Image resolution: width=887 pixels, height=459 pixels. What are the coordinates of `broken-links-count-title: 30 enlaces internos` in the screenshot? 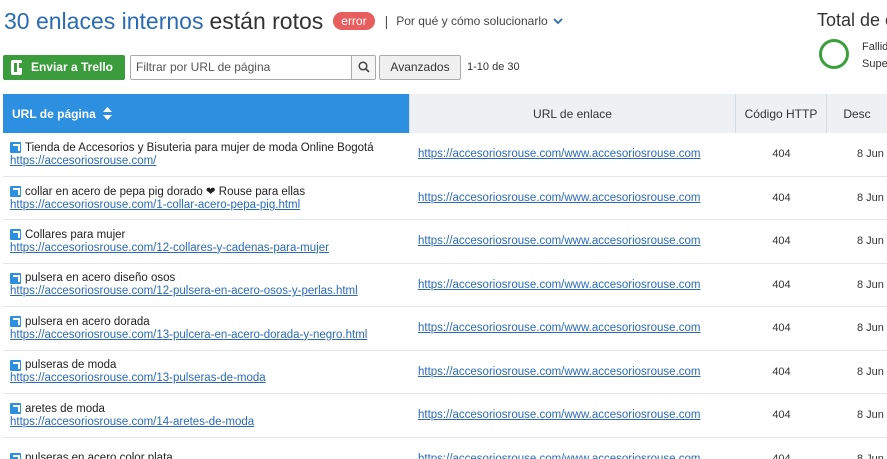 It's located at (104, 20).